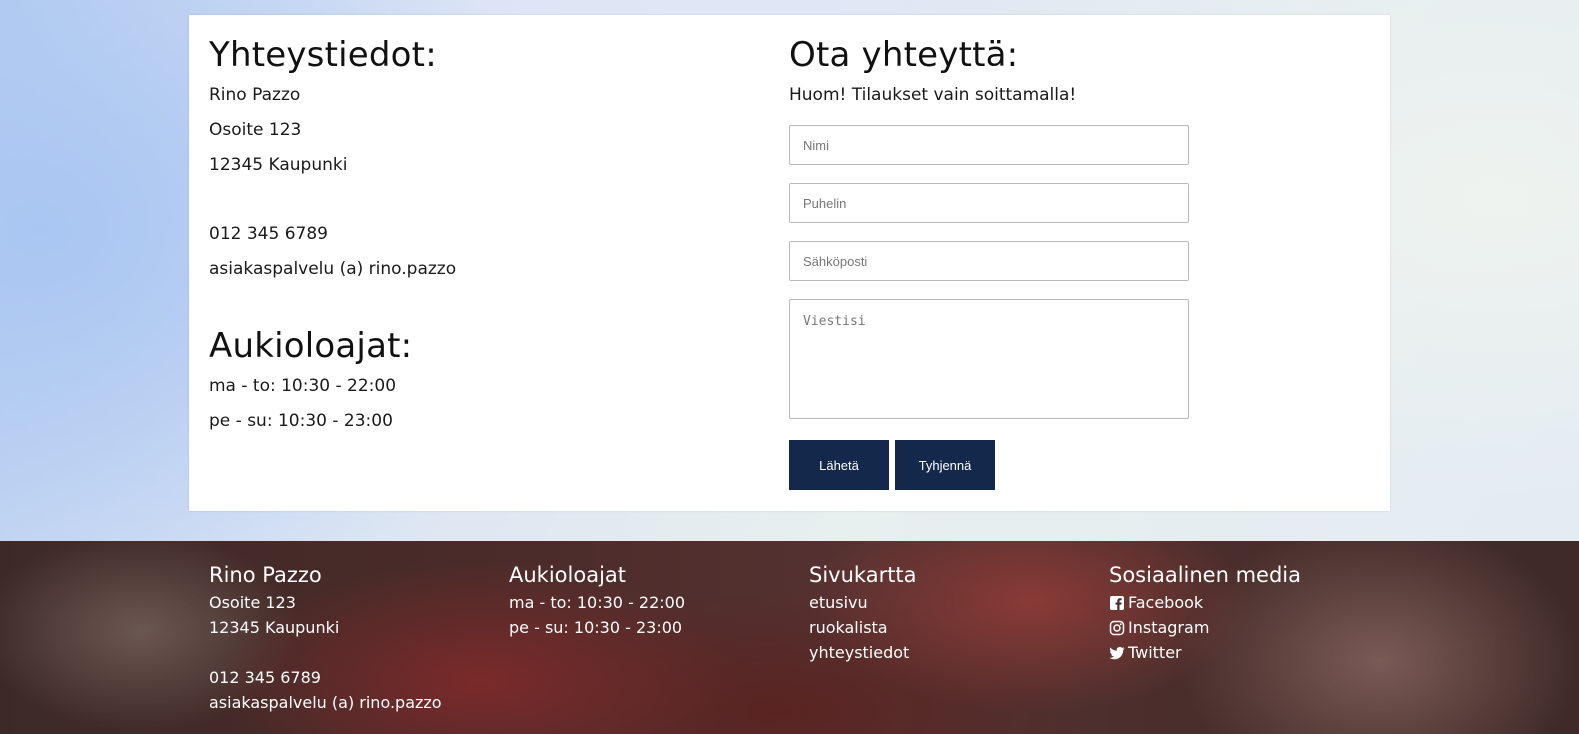 This screenshot has width=1579, height=734. Describe the element at coordinates (1166, 602) in the screenshot. I see `facebook-label: Facebook` at that location.